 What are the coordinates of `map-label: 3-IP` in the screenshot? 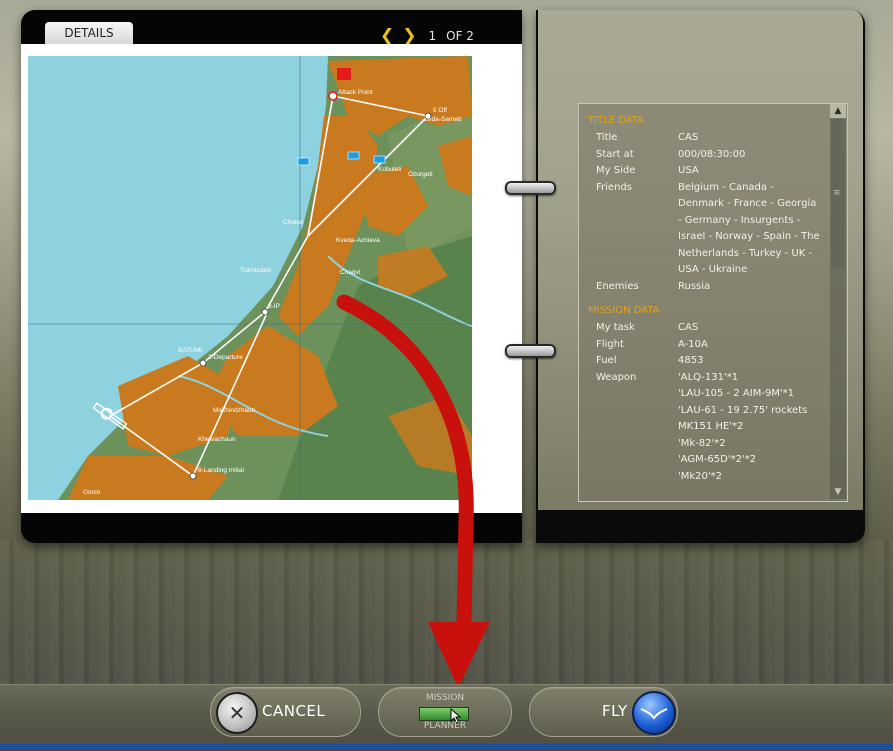 It's located at (274, 306).